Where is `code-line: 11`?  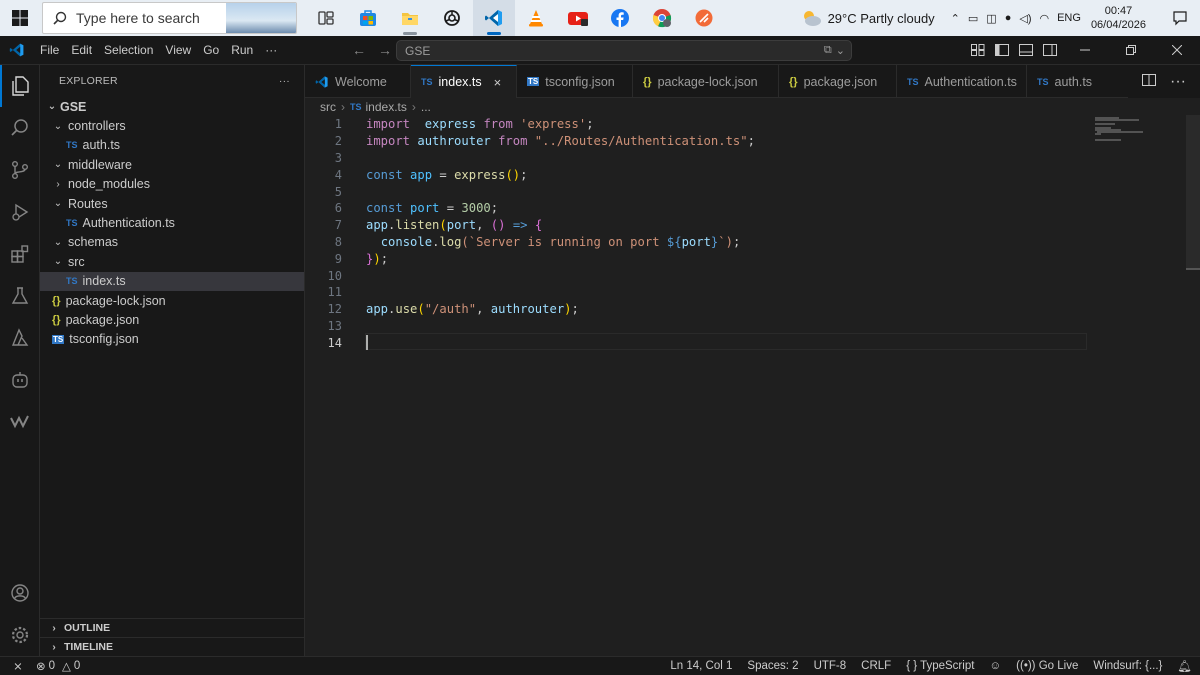
code-line: 11 is located at coordinates (752, 292).